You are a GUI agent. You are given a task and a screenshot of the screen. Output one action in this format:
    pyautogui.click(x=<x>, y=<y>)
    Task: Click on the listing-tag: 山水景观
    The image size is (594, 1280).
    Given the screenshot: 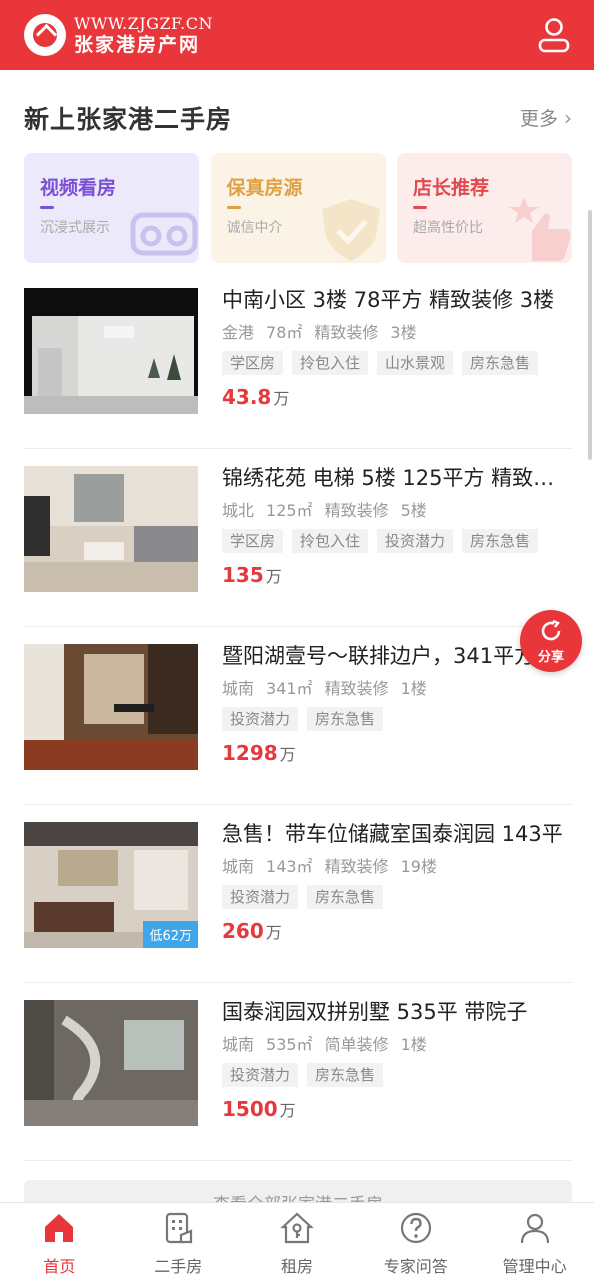 What is the action you would take?
    pyautogui.click(x=415, y=363)
    